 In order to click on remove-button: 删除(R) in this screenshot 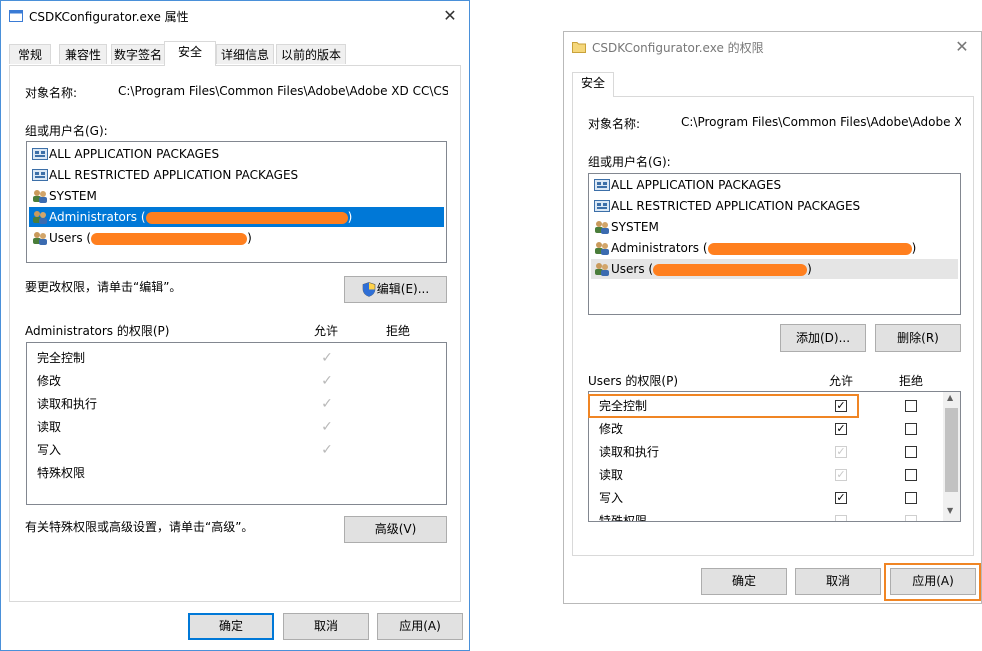, I will do `click(918, 338)`.